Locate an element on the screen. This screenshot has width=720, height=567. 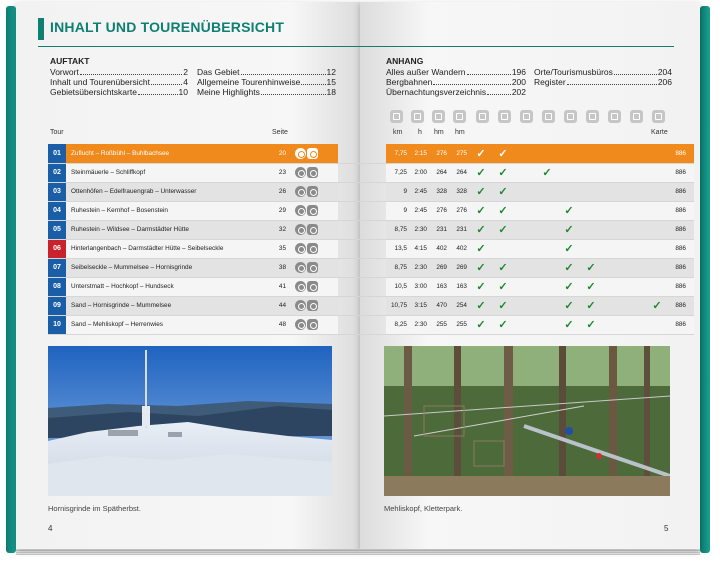
tour-ascent: 276 is located at coordinates (440, 211).